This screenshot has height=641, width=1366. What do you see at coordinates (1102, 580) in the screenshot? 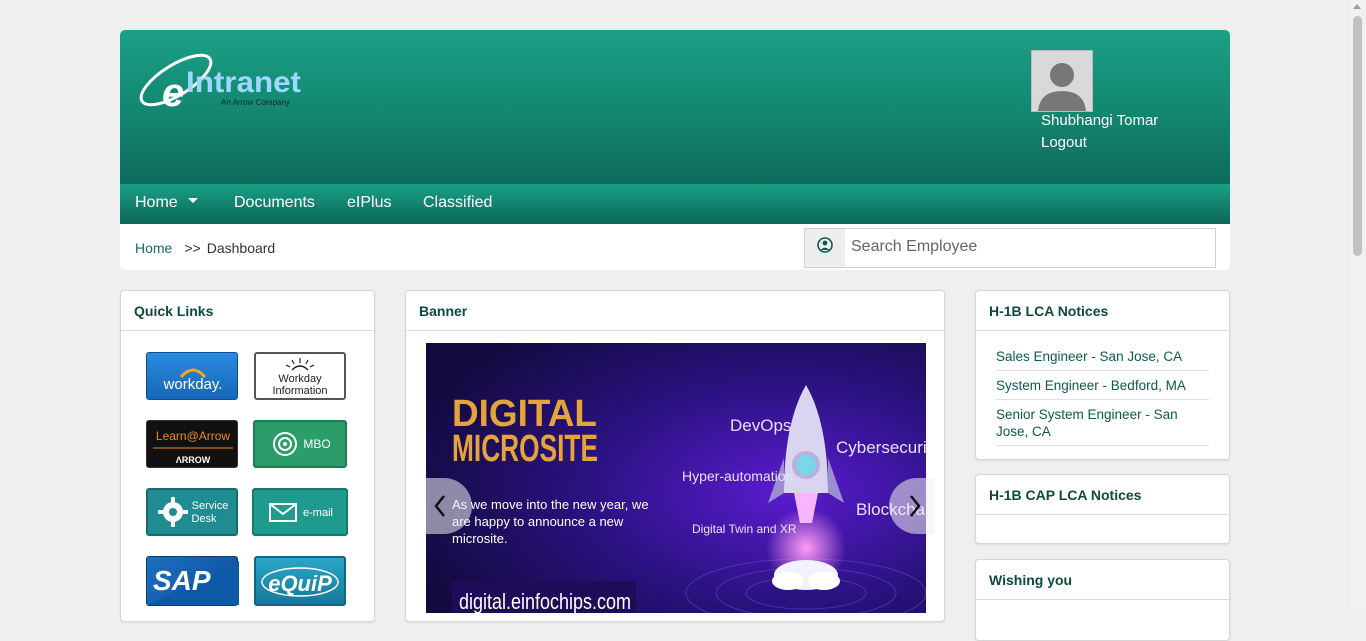
I see `wishing-you-title: Wishing you` at bounding box center [1102, 580].